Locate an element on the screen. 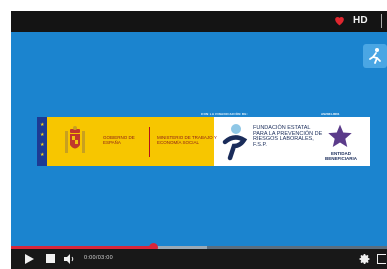  stop-icon is located at coordinates (50, 258).